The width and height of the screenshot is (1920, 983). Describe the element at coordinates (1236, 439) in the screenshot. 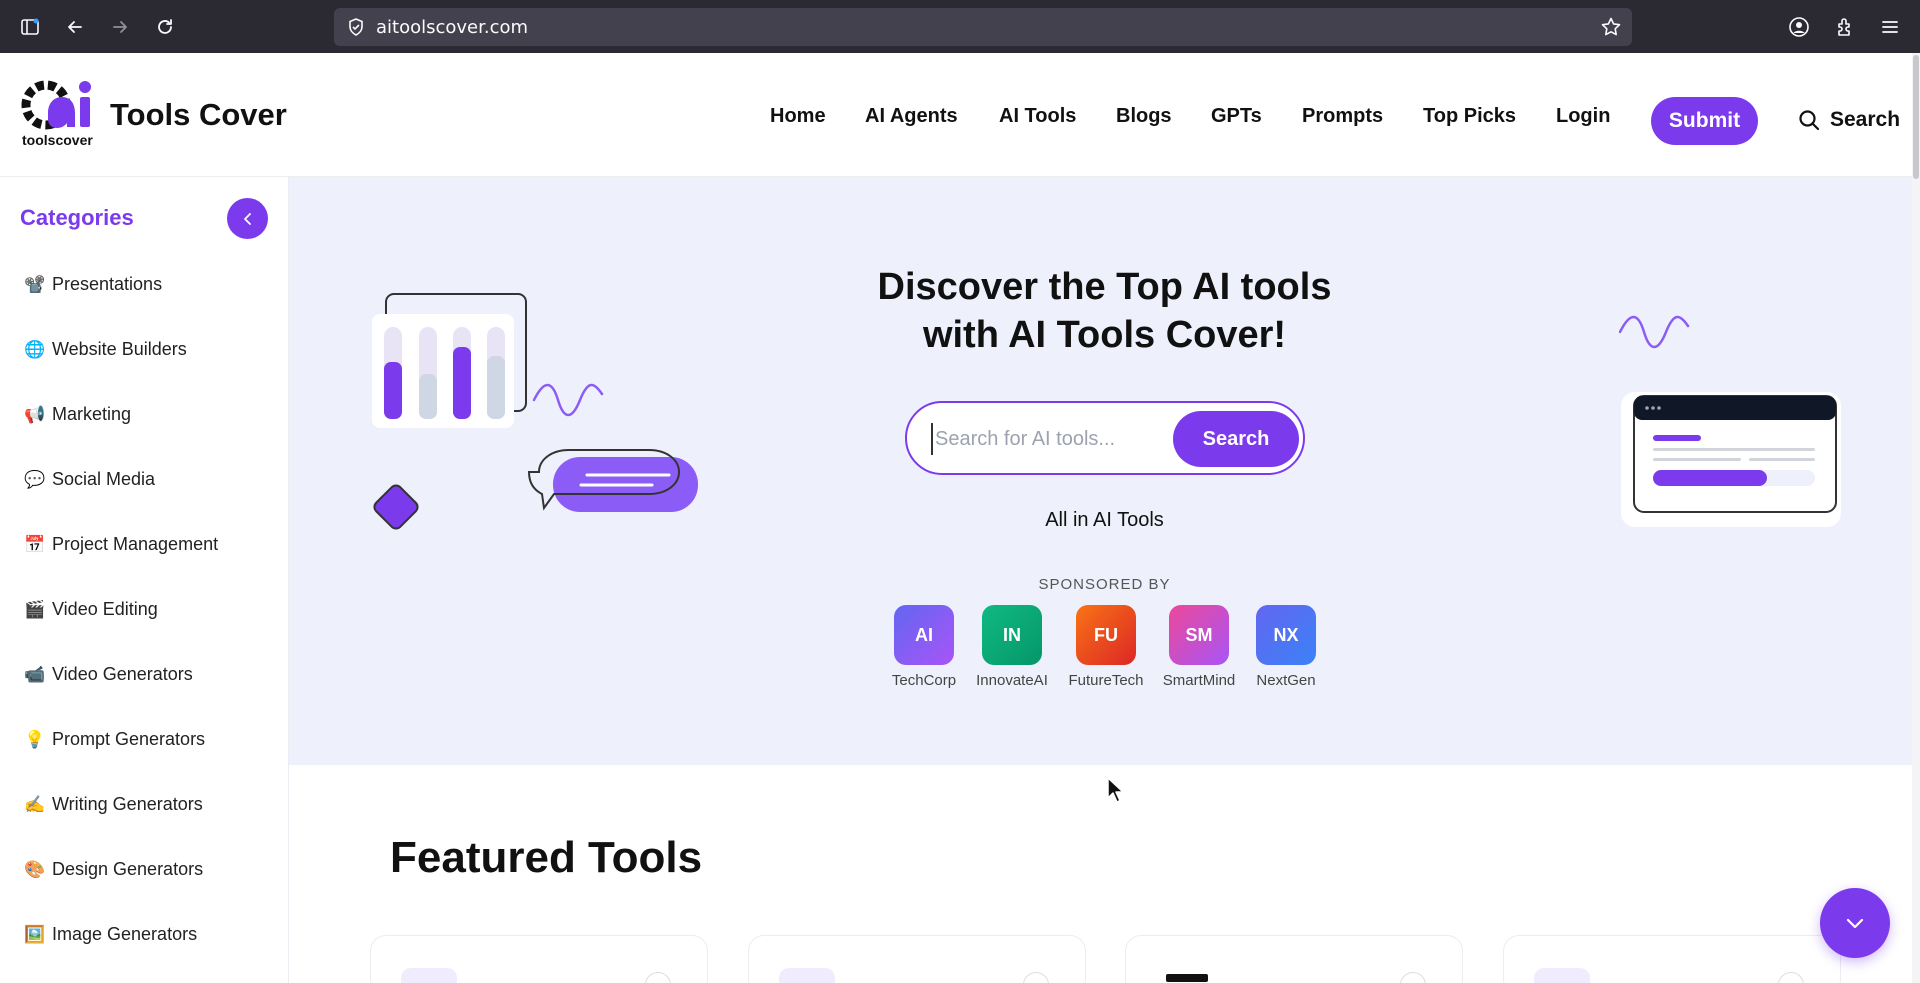

I see `hero-search-button: Search` at that location.